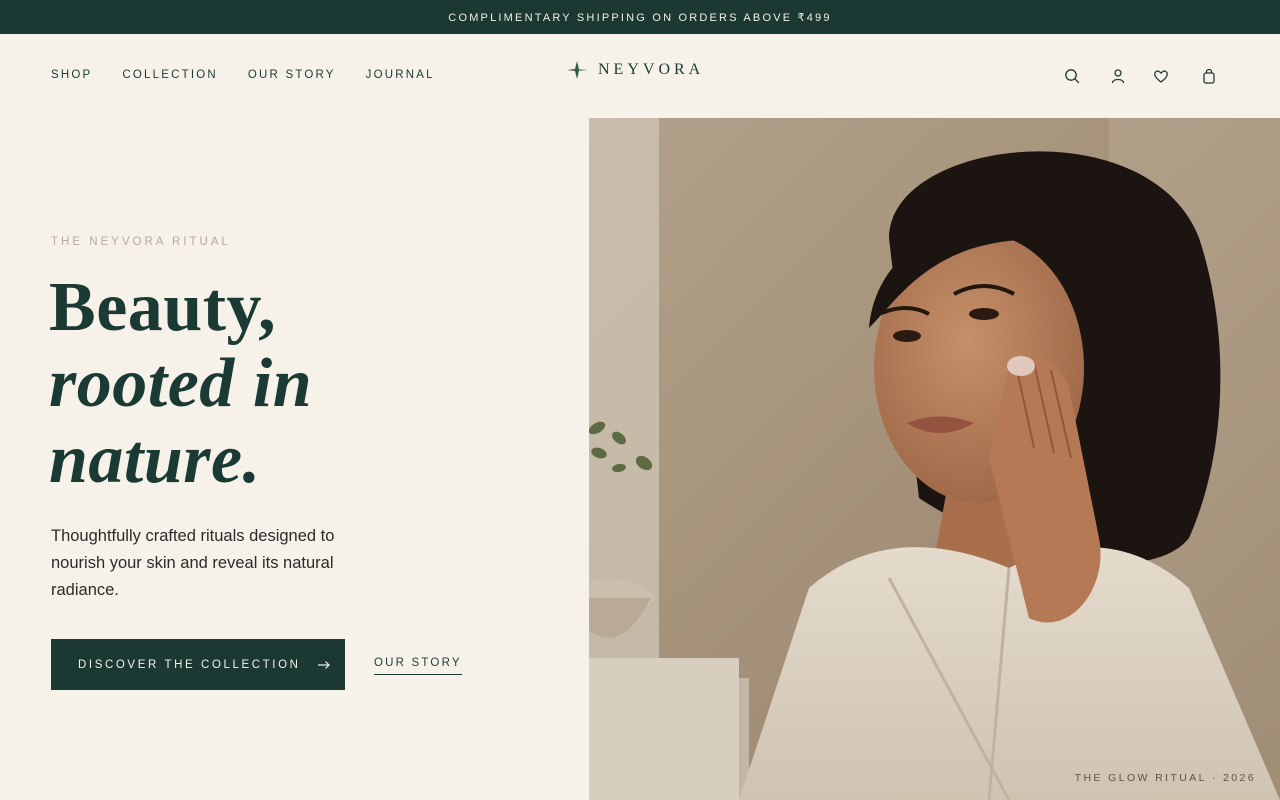  I want to click on brand-name: NEYVORA, so click(651, 69).